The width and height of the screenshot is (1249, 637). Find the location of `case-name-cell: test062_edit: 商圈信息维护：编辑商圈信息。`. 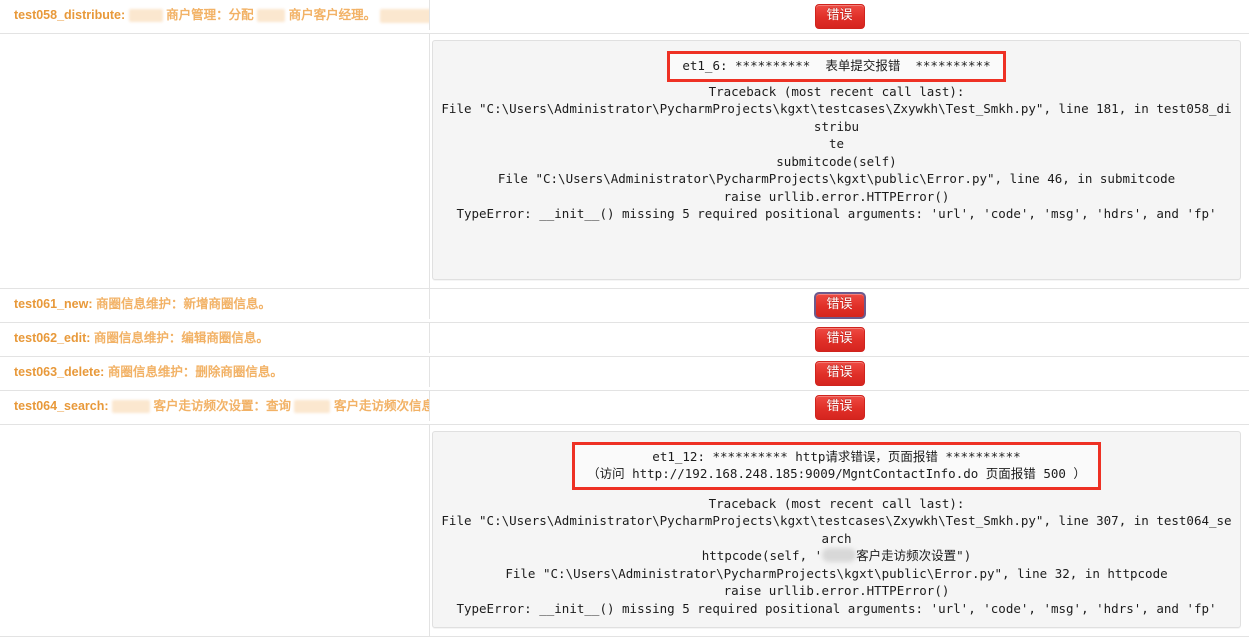

case-name-cell: test062_edit: 商圈信息维护：编辑商圈信息。 is located at coordinates (215, 338).